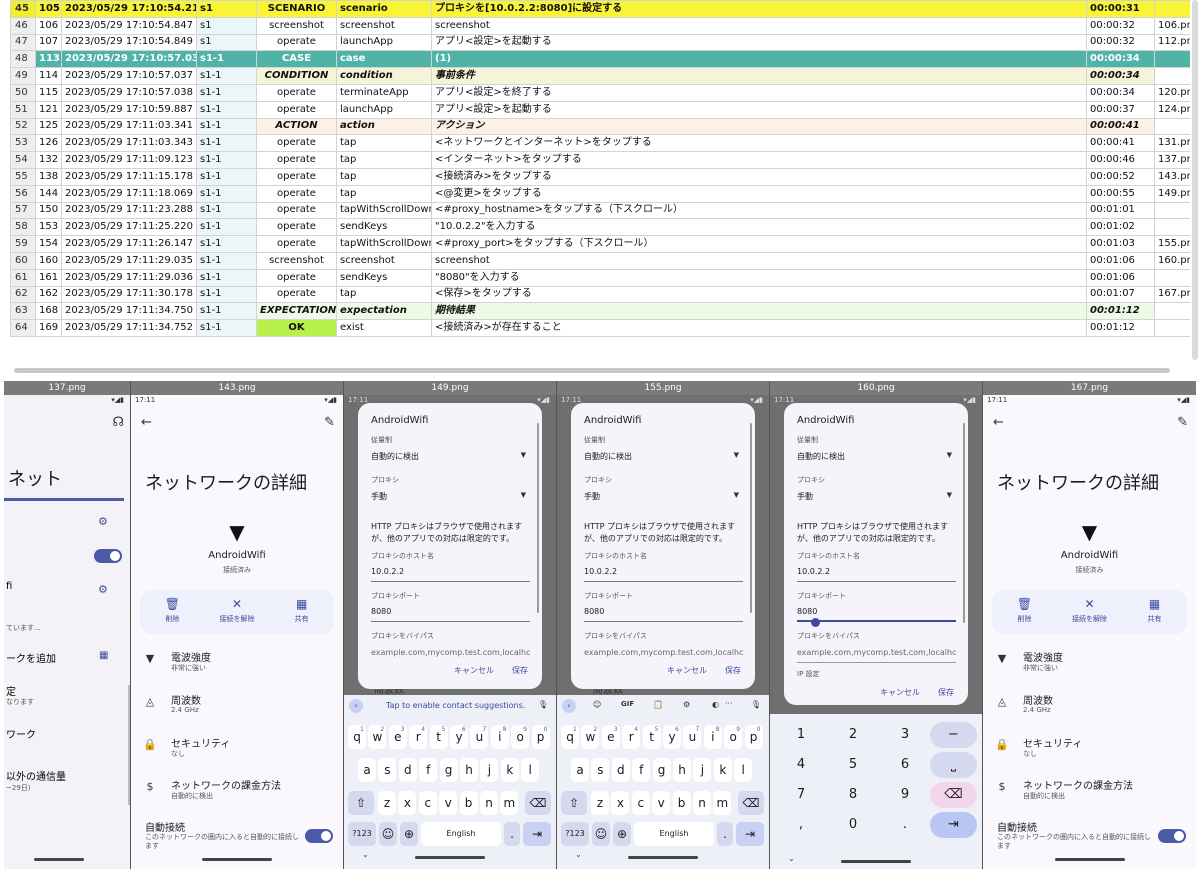 This screenshot has width=1200, height=876. Describe the element at coordinates (23, 294) in the screenshot. I see `row-number: 62` at that location.